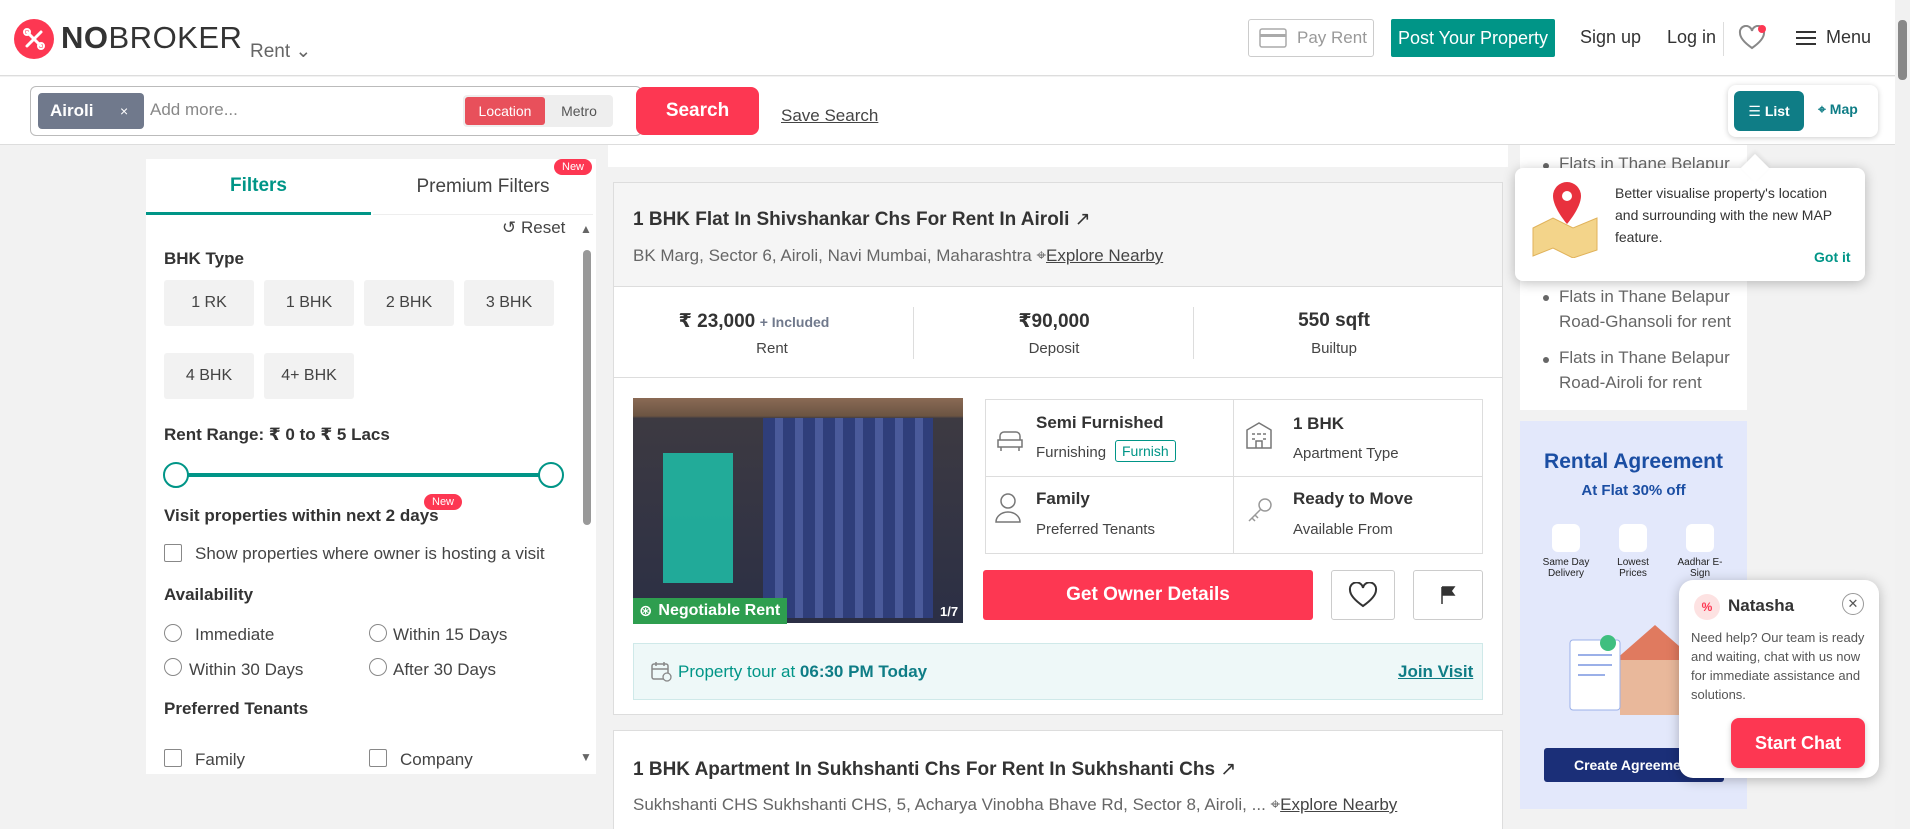 The height and width of the screenshot is (829, 1910). I want to click on tenant-family-label: Family, so click(220, 759).